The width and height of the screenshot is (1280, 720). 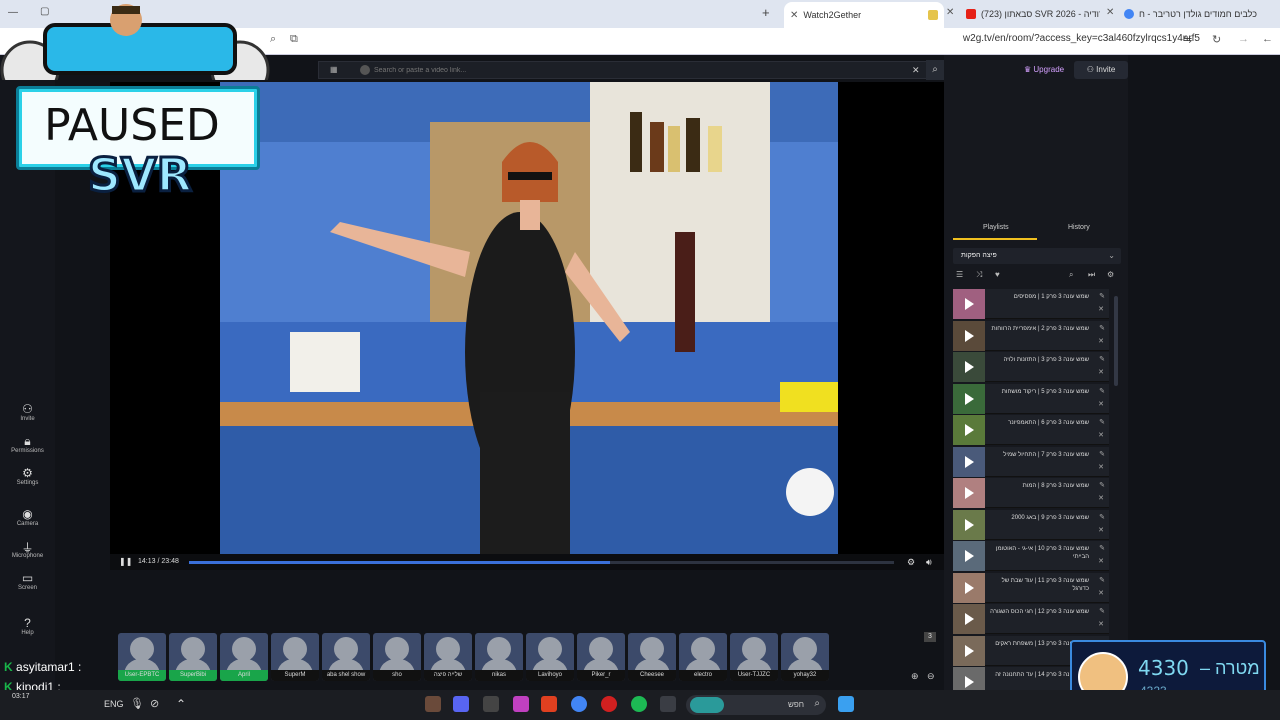 I want to click on user-tile: שלייה פיצה, so click(x=448, y=657).